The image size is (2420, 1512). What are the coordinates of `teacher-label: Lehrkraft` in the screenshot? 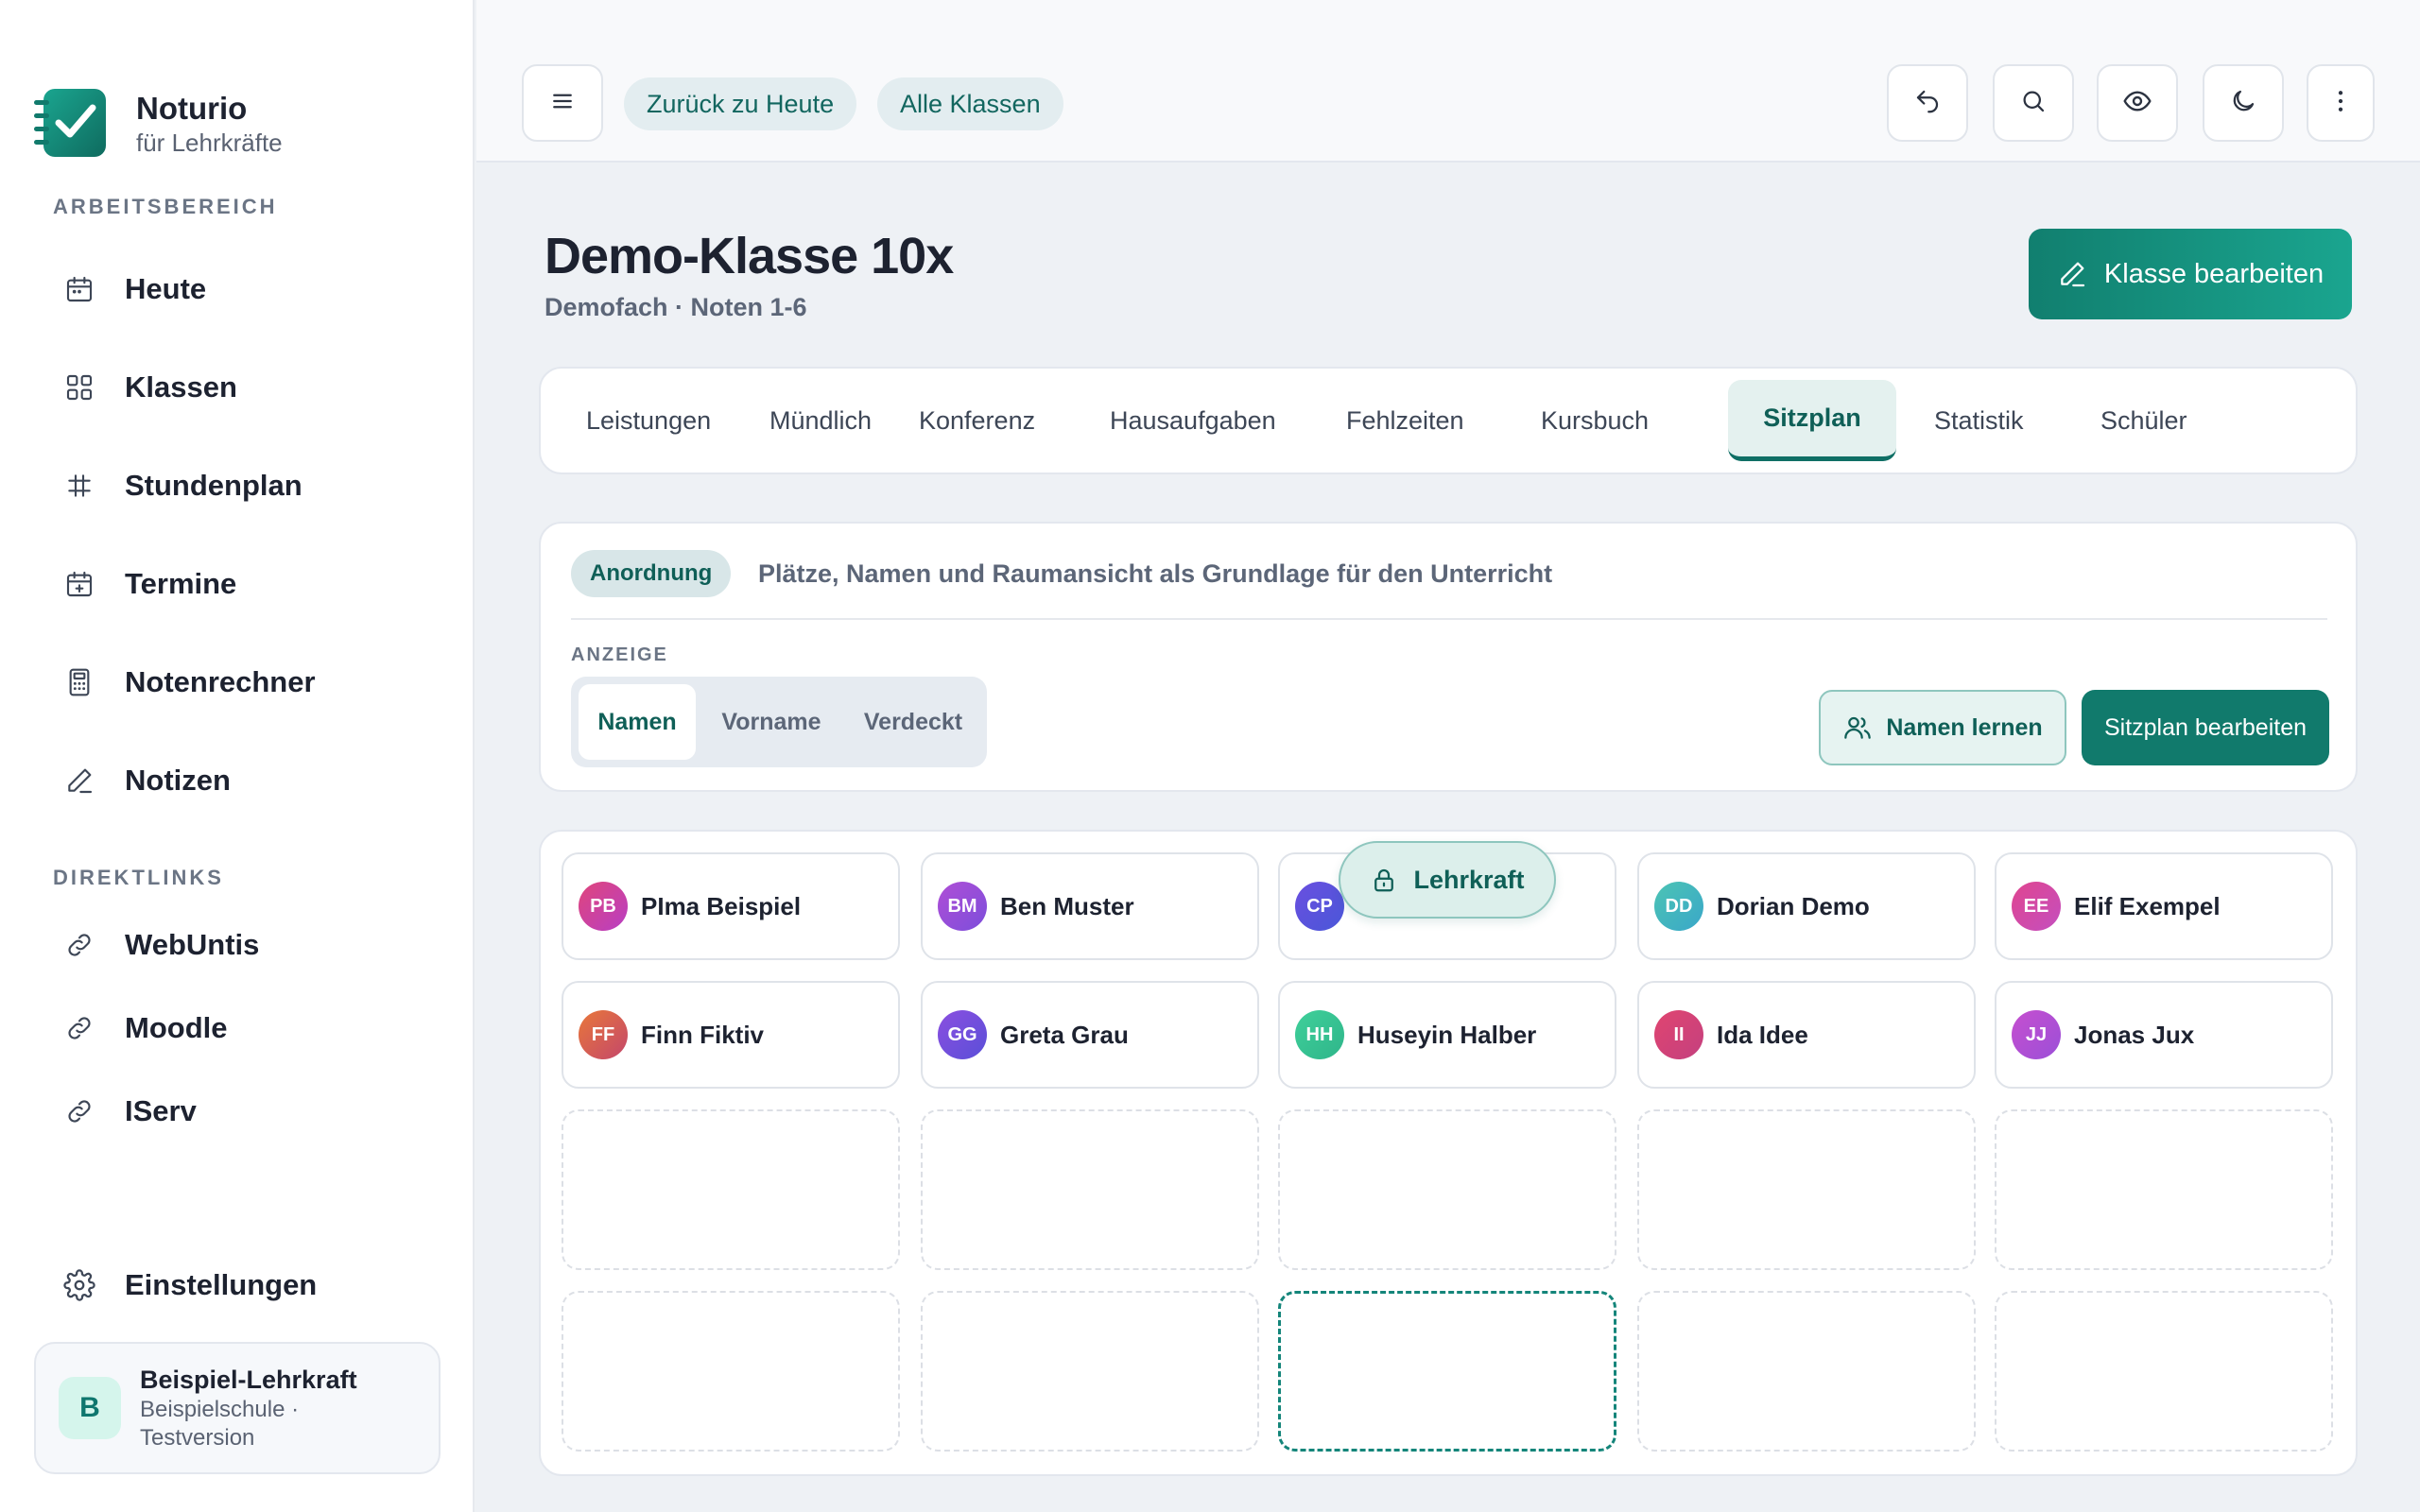 It's located at (1469, 879).